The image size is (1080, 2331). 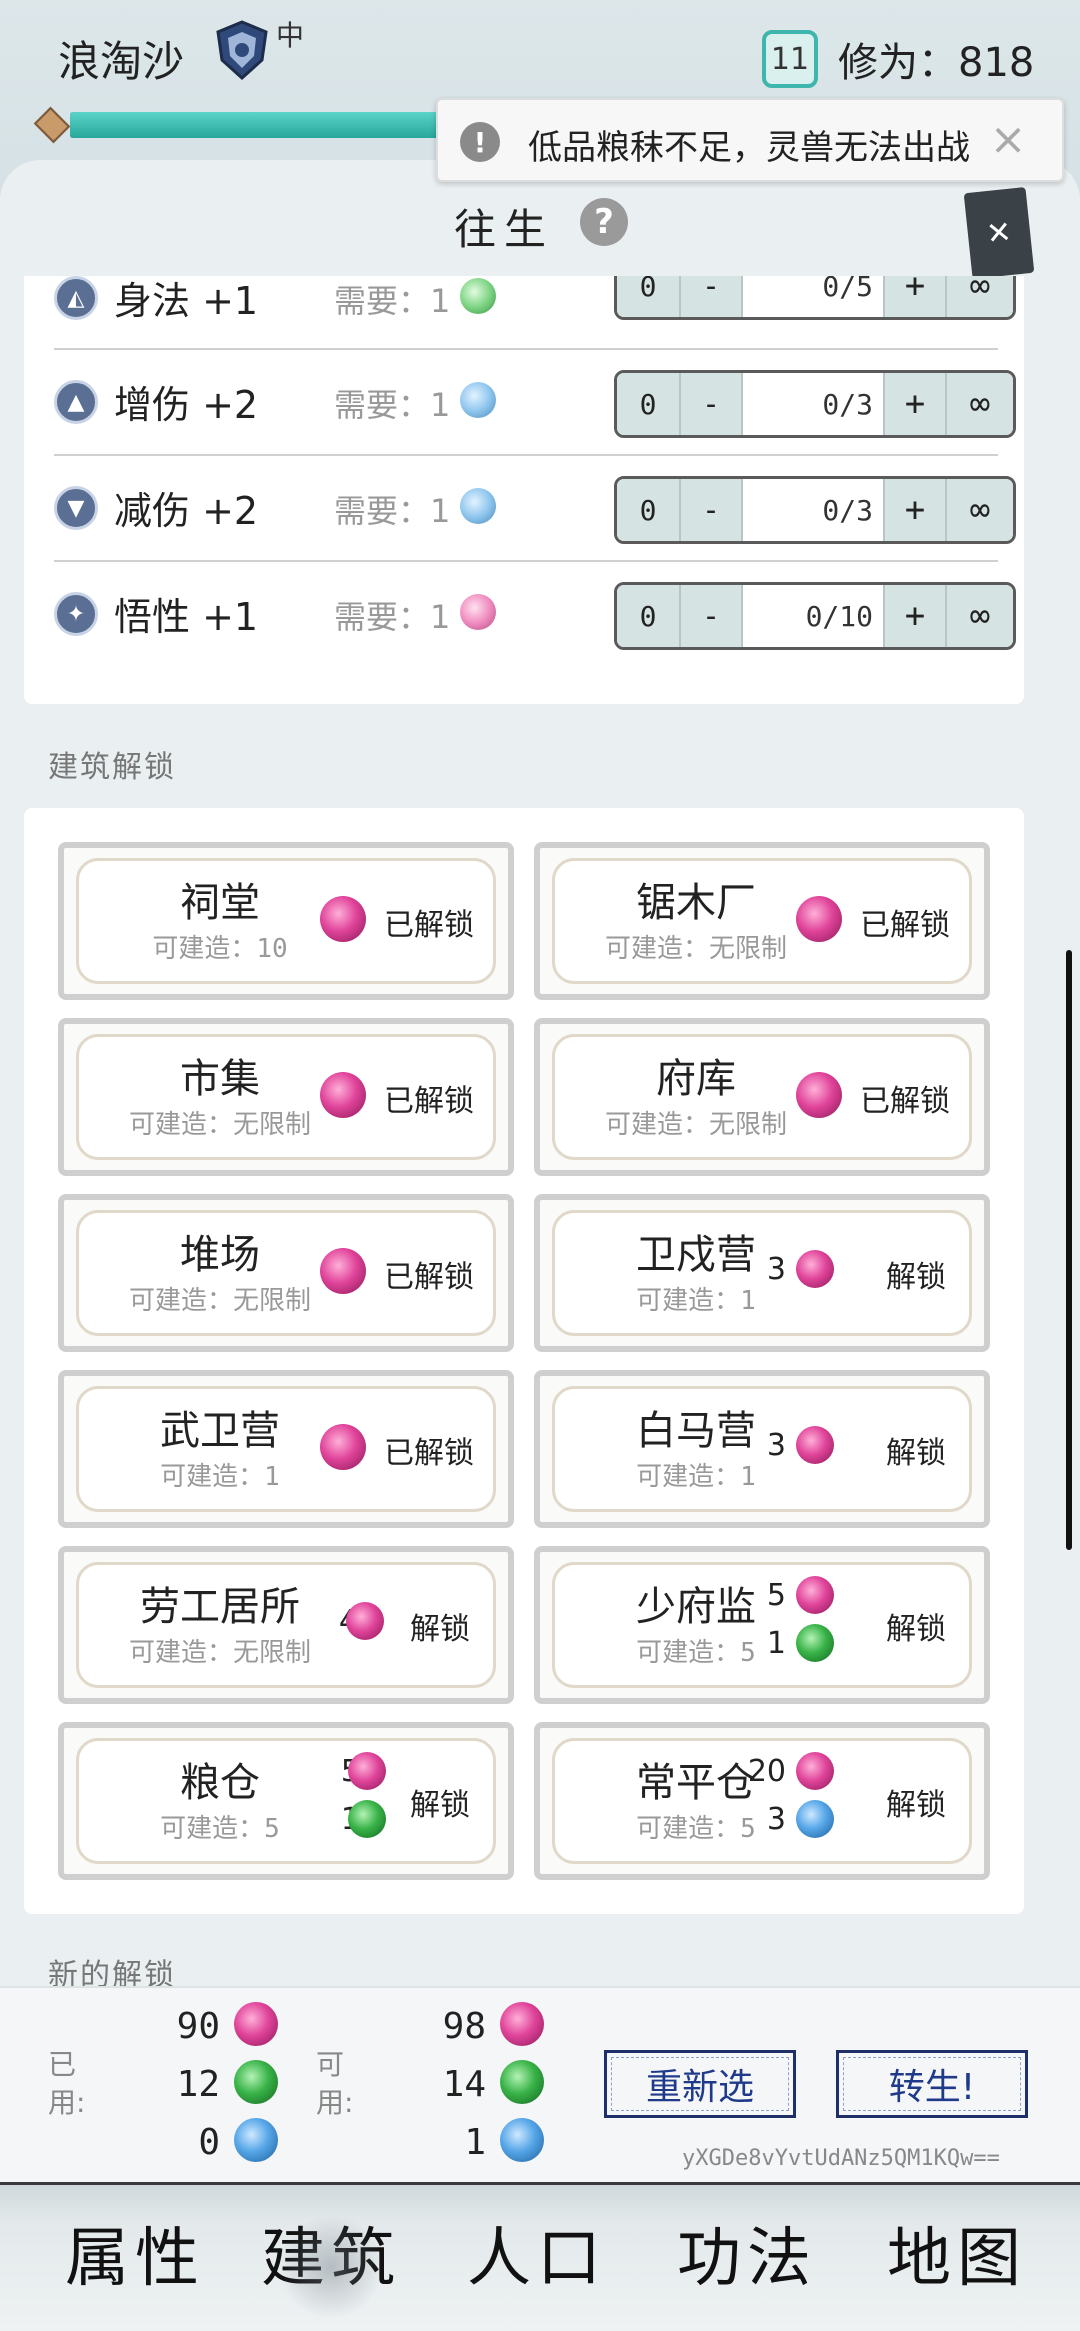 What do you see at coordinates (76, 508) in the screenshot?
I see `damage-down-icon: ▼` at bounding box center [76, 508].